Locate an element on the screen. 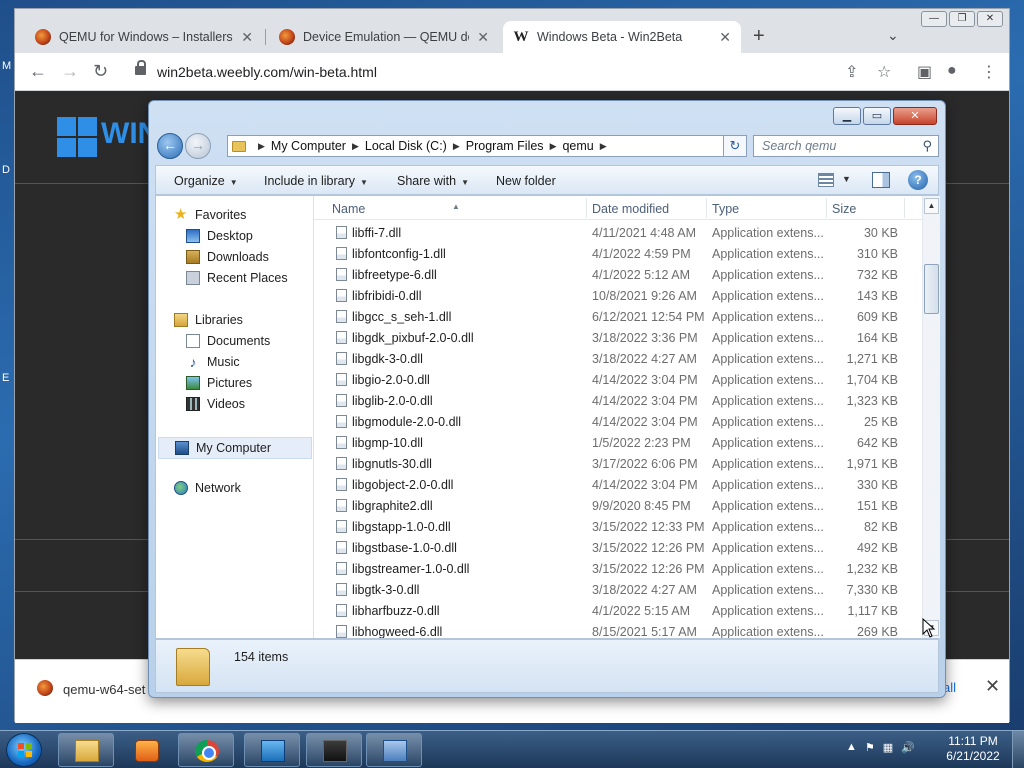 Image resolution: width=1024 pixels, height=768 pixels. network-status-icon: ▦ is located at coordinates (888, 747).